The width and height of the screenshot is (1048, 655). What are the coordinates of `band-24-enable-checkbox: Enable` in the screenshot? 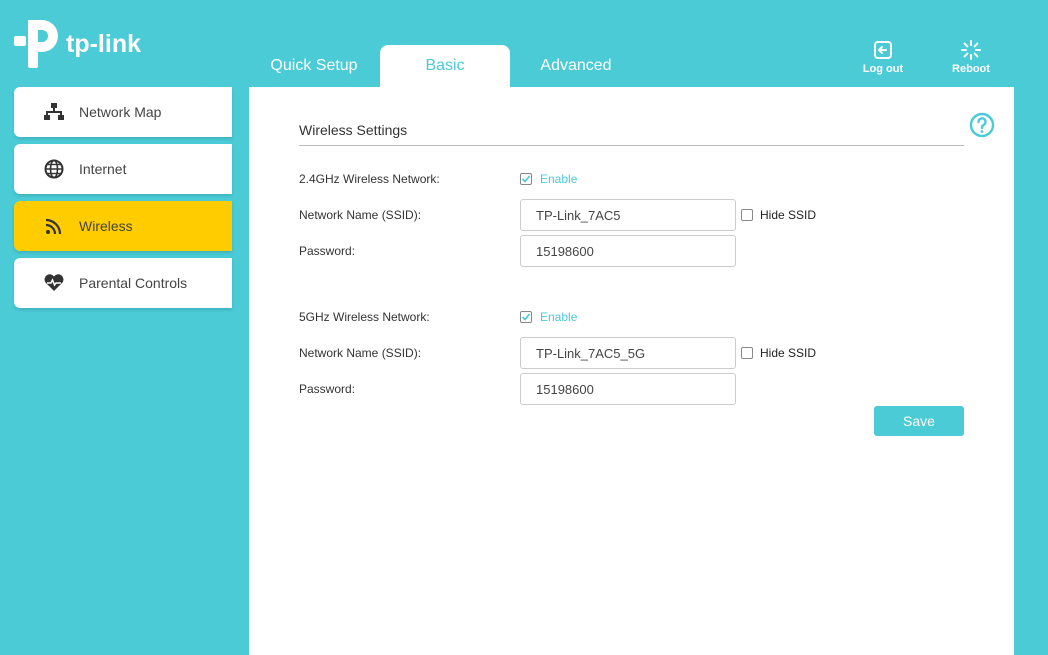 It's located at (548, 179).